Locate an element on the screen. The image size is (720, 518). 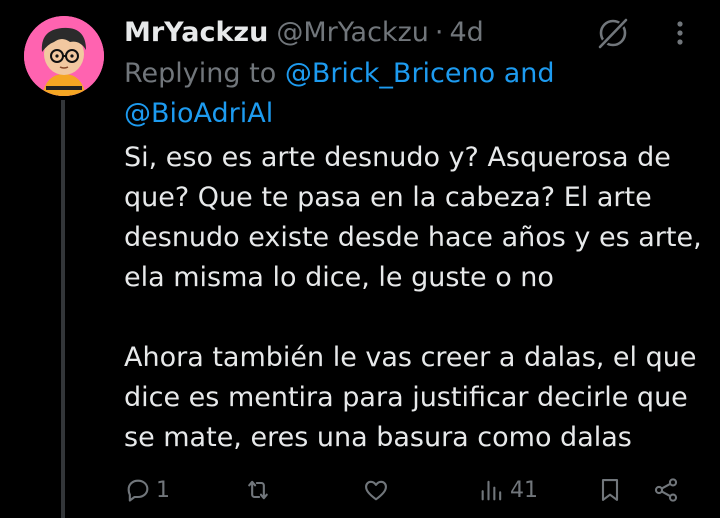
views-bars-icon is located at coordinates (491, 490).